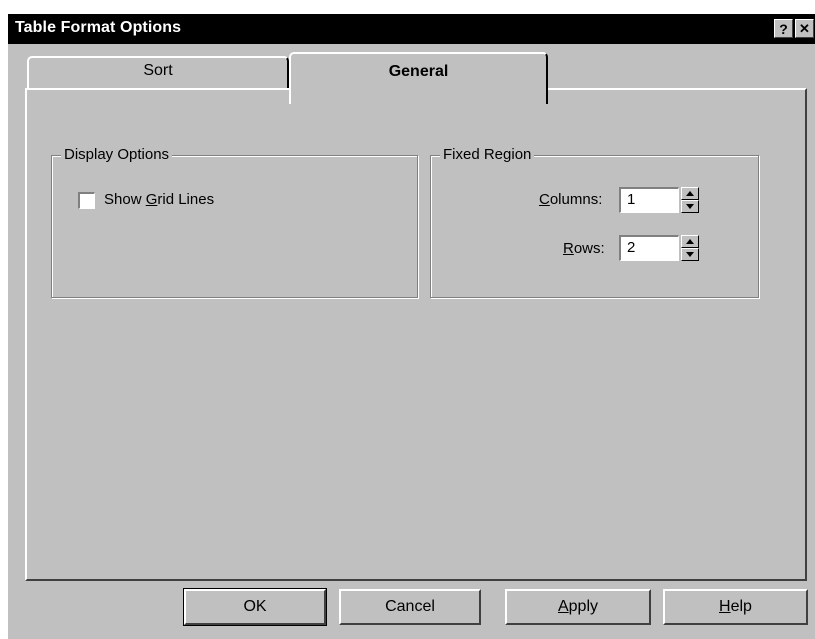 This screenshot has height=639, width=815. I want to click on apply-mnemonic: A, so click(563, 606).